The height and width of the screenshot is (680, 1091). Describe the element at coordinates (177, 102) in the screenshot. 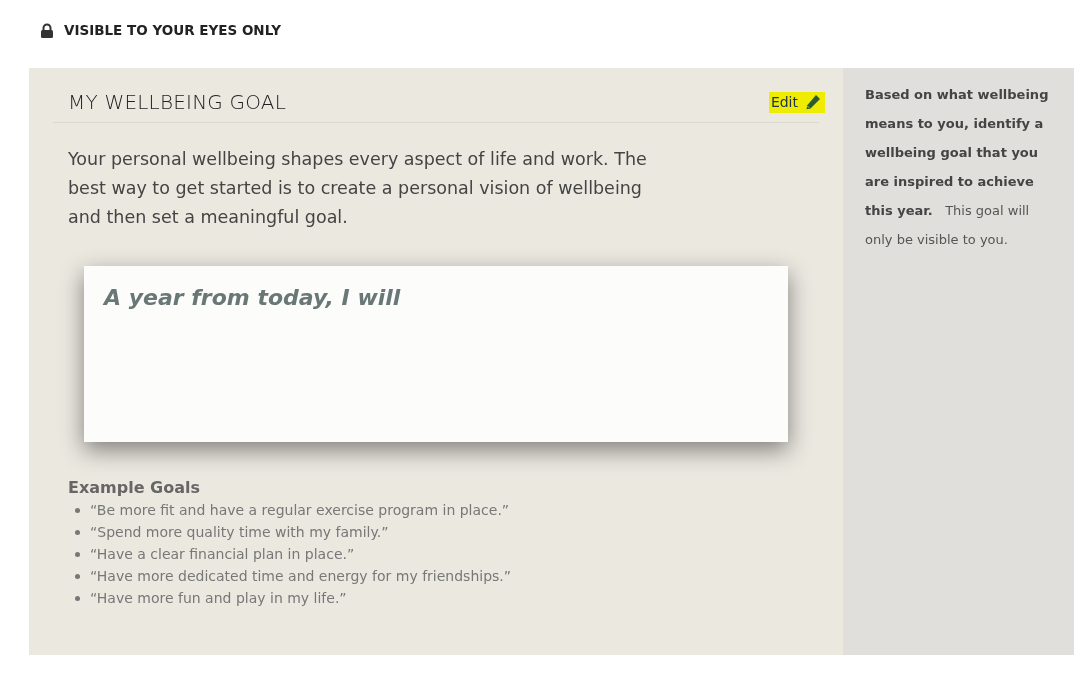

I see `panel-title: MY WELLBEING GOAL` at that location.